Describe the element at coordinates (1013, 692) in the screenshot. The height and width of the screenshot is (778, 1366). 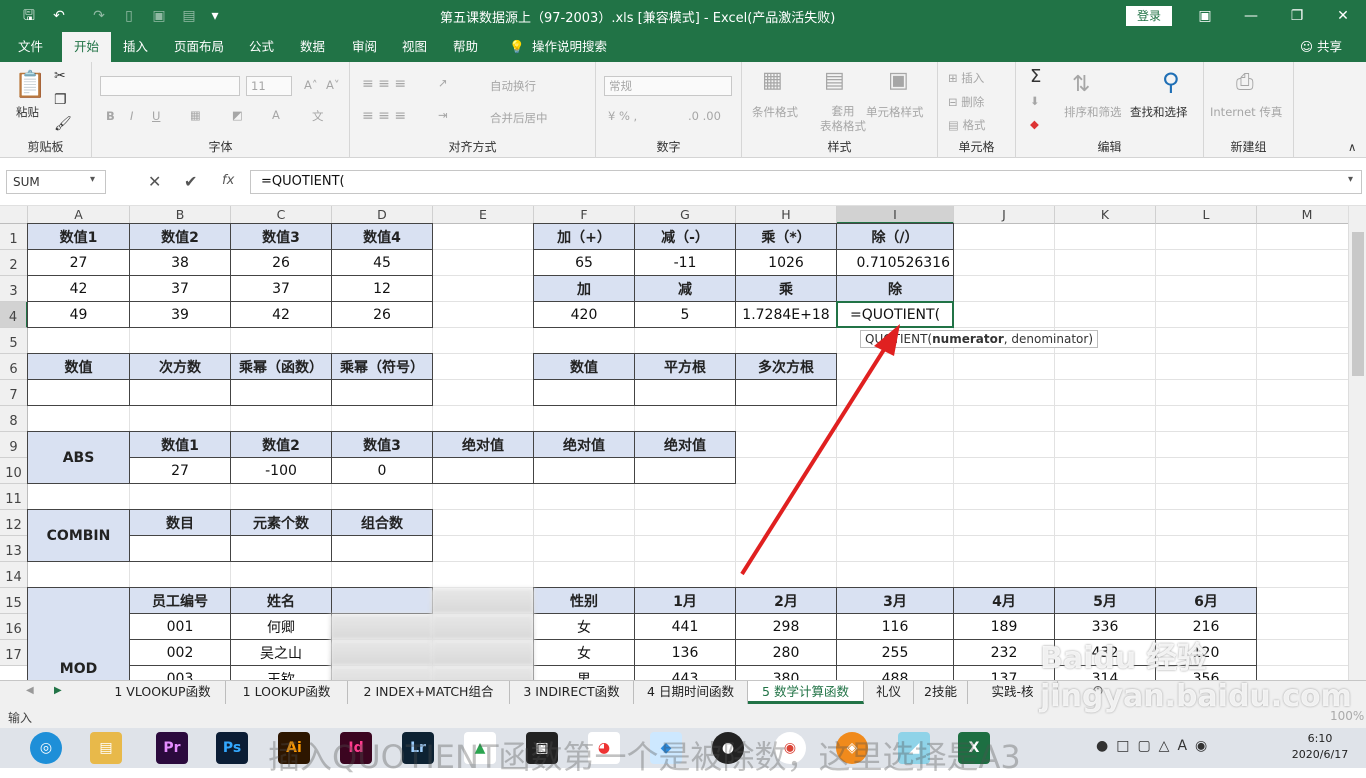
I see `sheet-tab: 实践-核` at that location.